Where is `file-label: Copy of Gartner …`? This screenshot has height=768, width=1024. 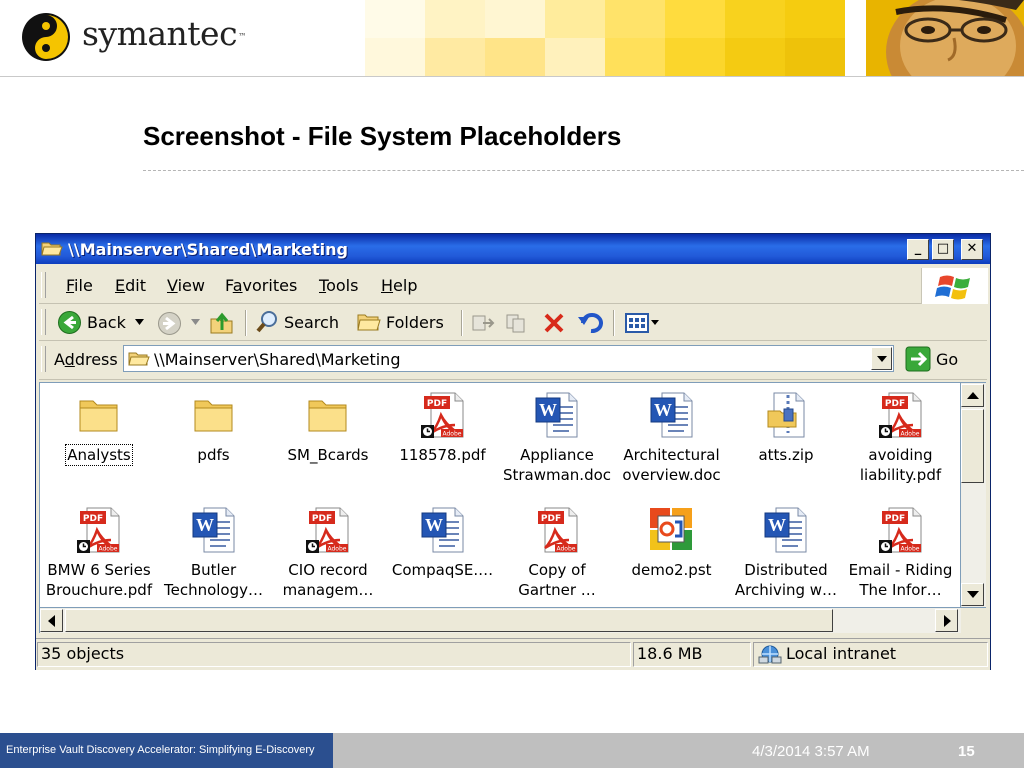
file-label: Copy of Gartner … is located at coordinates (557, 580).